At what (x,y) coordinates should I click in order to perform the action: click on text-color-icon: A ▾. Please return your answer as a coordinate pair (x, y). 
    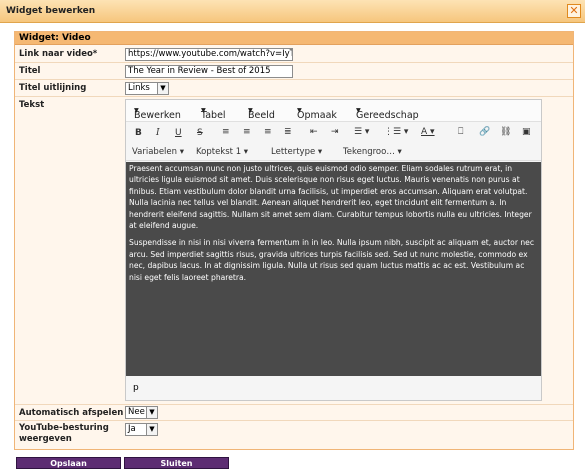
    Looking at the image, I should click on (428, 132).